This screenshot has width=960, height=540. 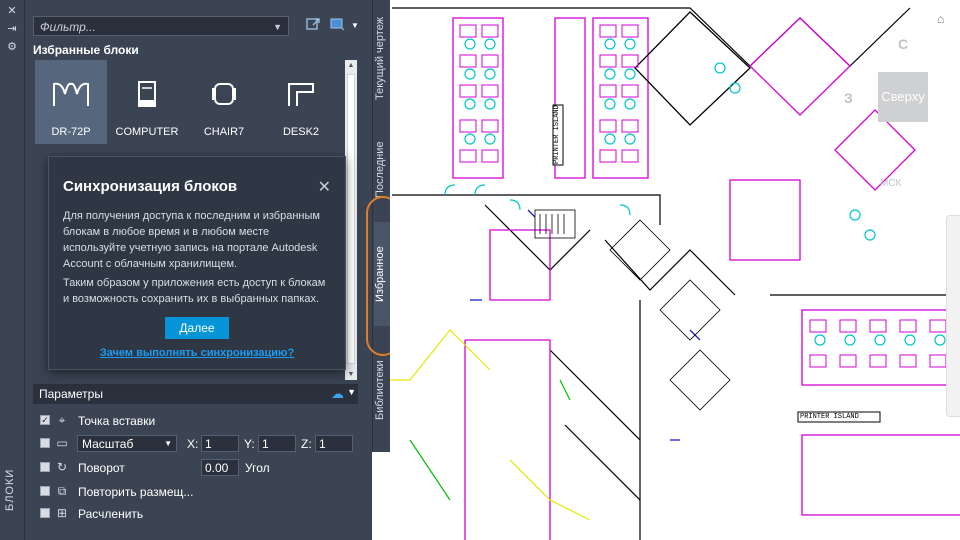 I want to click on ucs-menu: МСК, so click(x=890, y=183).